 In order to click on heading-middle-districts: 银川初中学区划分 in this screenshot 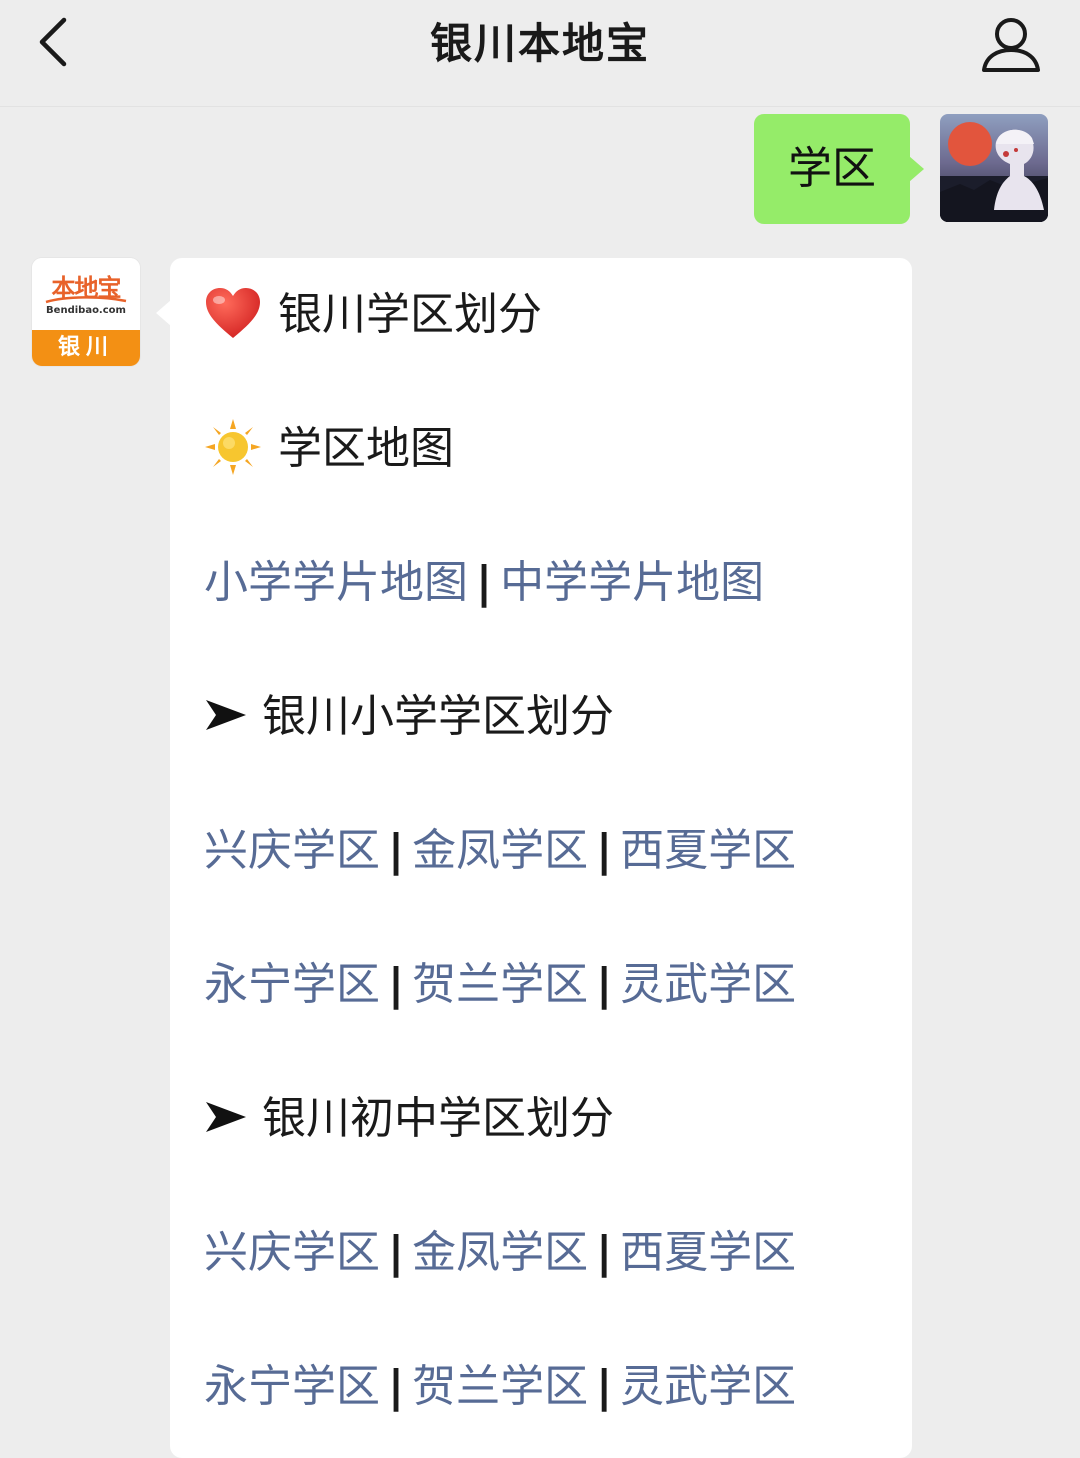, I will do `click(409, 1119)`.